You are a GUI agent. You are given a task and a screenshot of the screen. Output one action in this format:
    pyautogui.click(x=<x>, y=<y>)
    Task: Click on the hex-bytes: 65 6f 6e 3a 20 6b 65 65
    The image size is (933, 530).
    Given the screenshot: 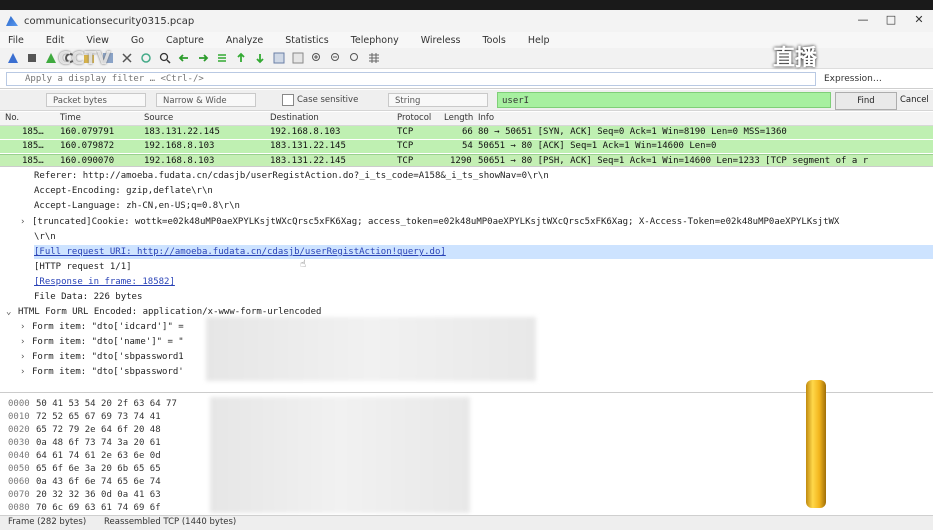 What is the action you would take?
    pyautogui.click(x=98, y=469)
    